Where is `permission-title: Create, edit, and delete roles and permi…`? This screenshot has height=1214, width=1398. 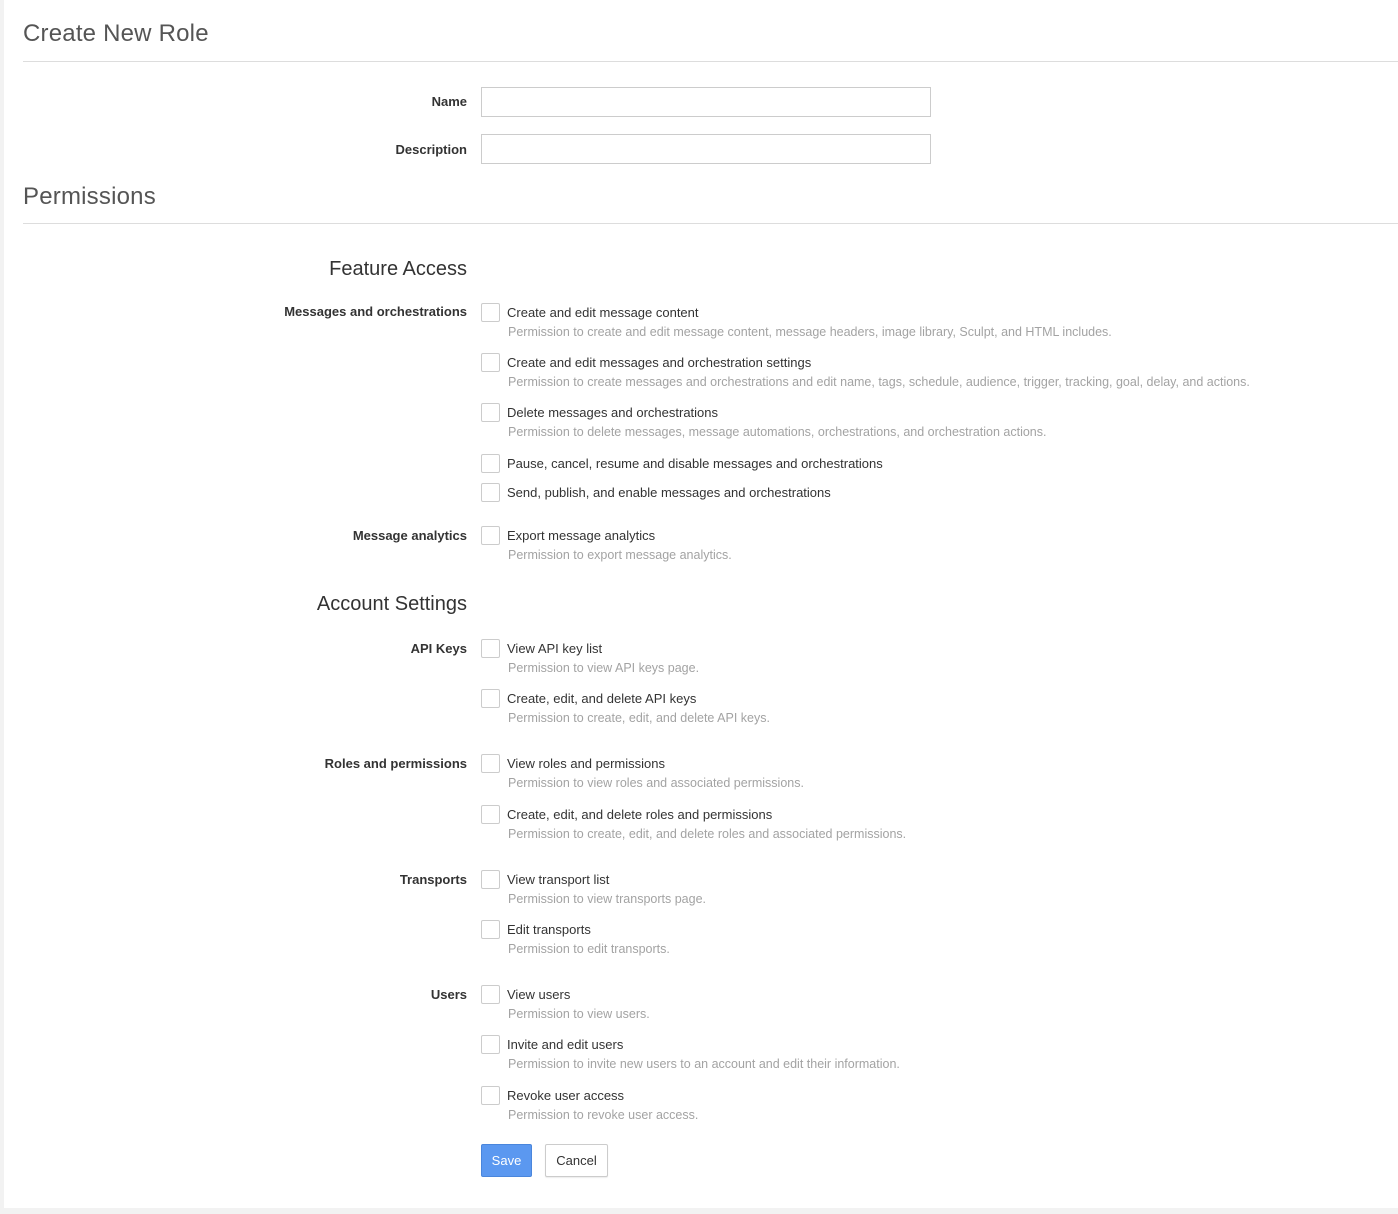
permission-title: Create, edit, and delete roles and permi… is located at coordinates (640, 814).